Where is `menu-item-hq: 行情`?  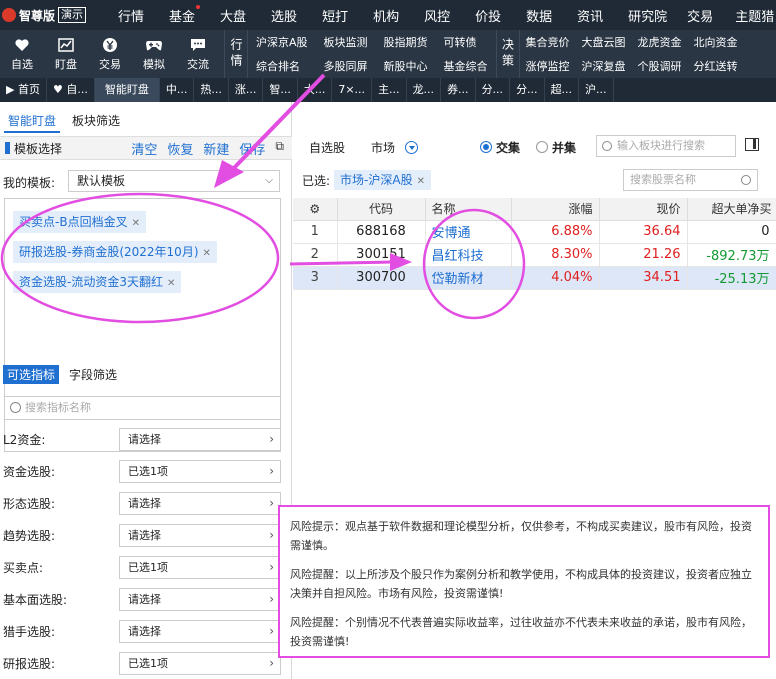
menu-item-hq: 行情 is located at coordinates (131, 15).